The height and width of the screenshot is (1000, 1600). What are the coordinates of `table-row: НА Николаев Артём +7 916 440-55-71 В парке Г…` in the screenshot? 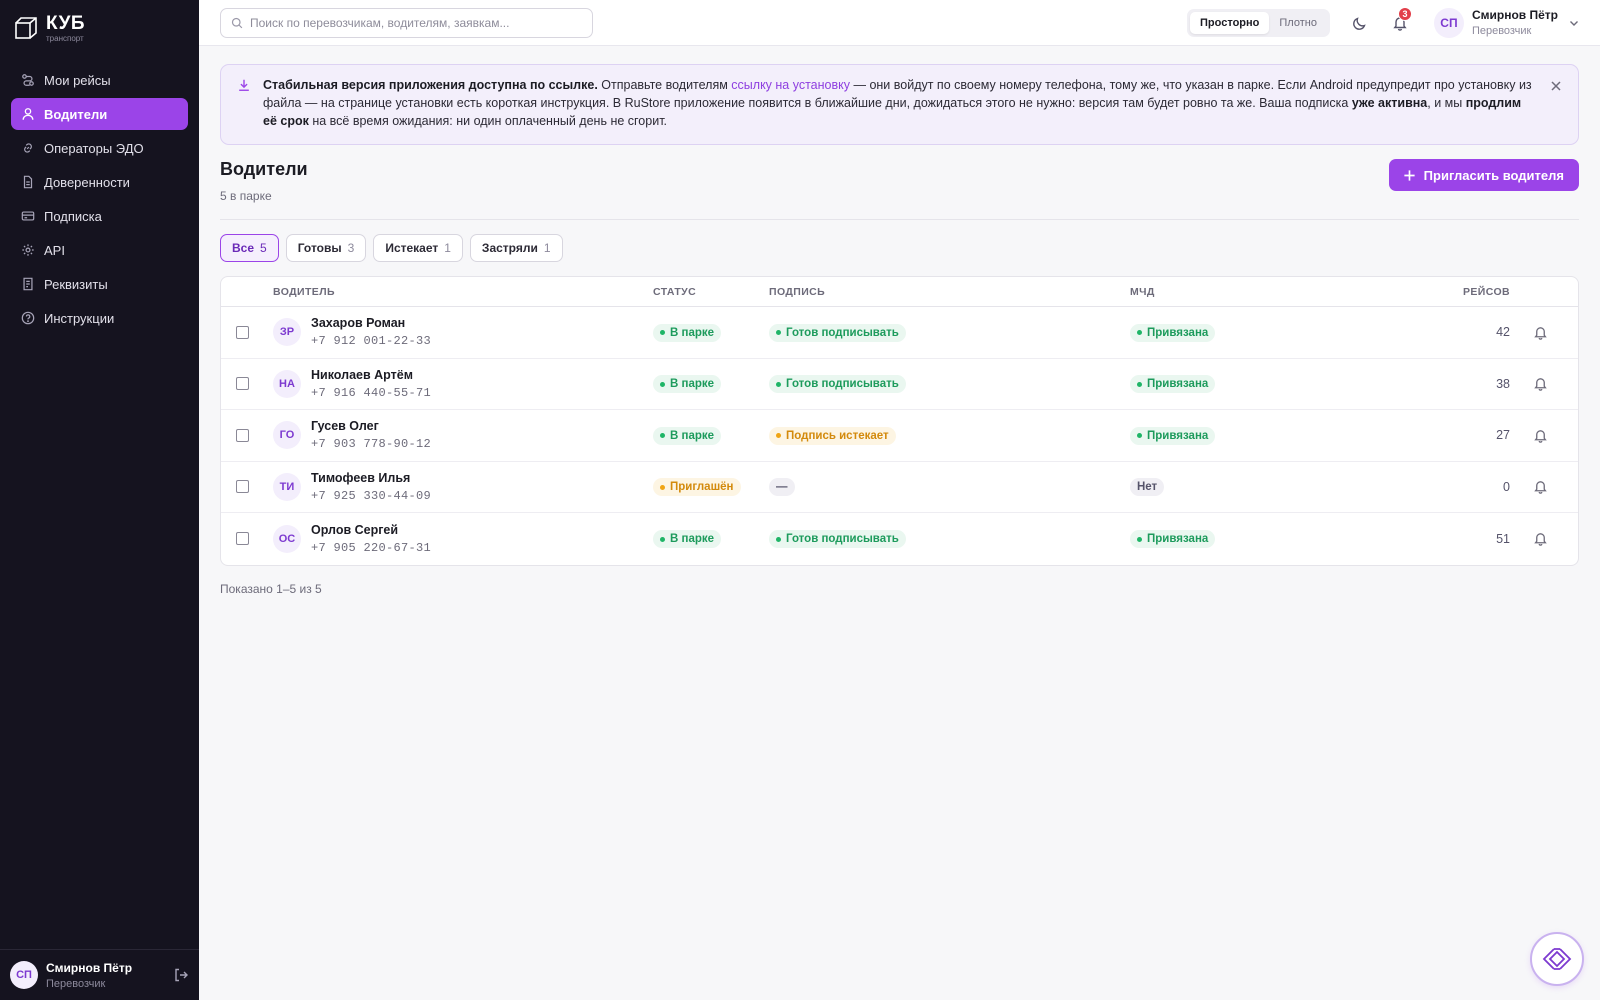 It's located at (899, 384).